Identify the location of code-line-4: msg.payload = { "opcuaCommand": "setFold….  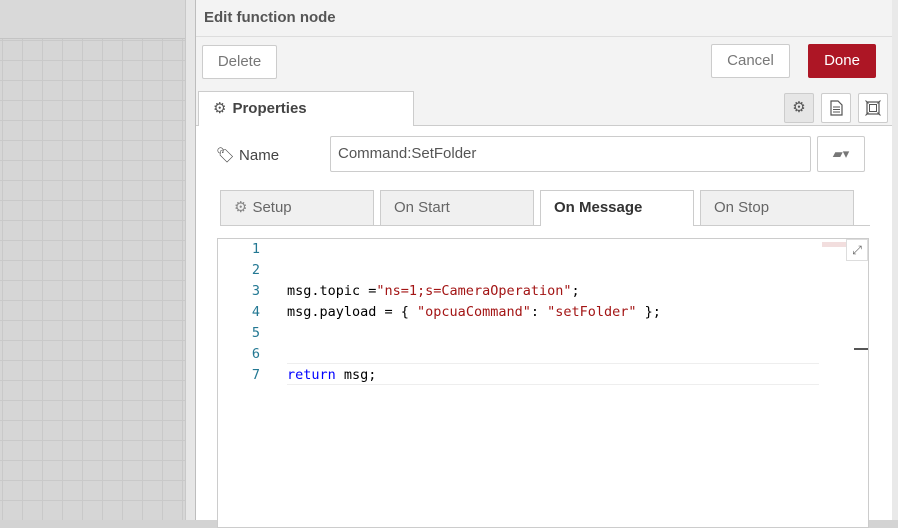
(474, 312).